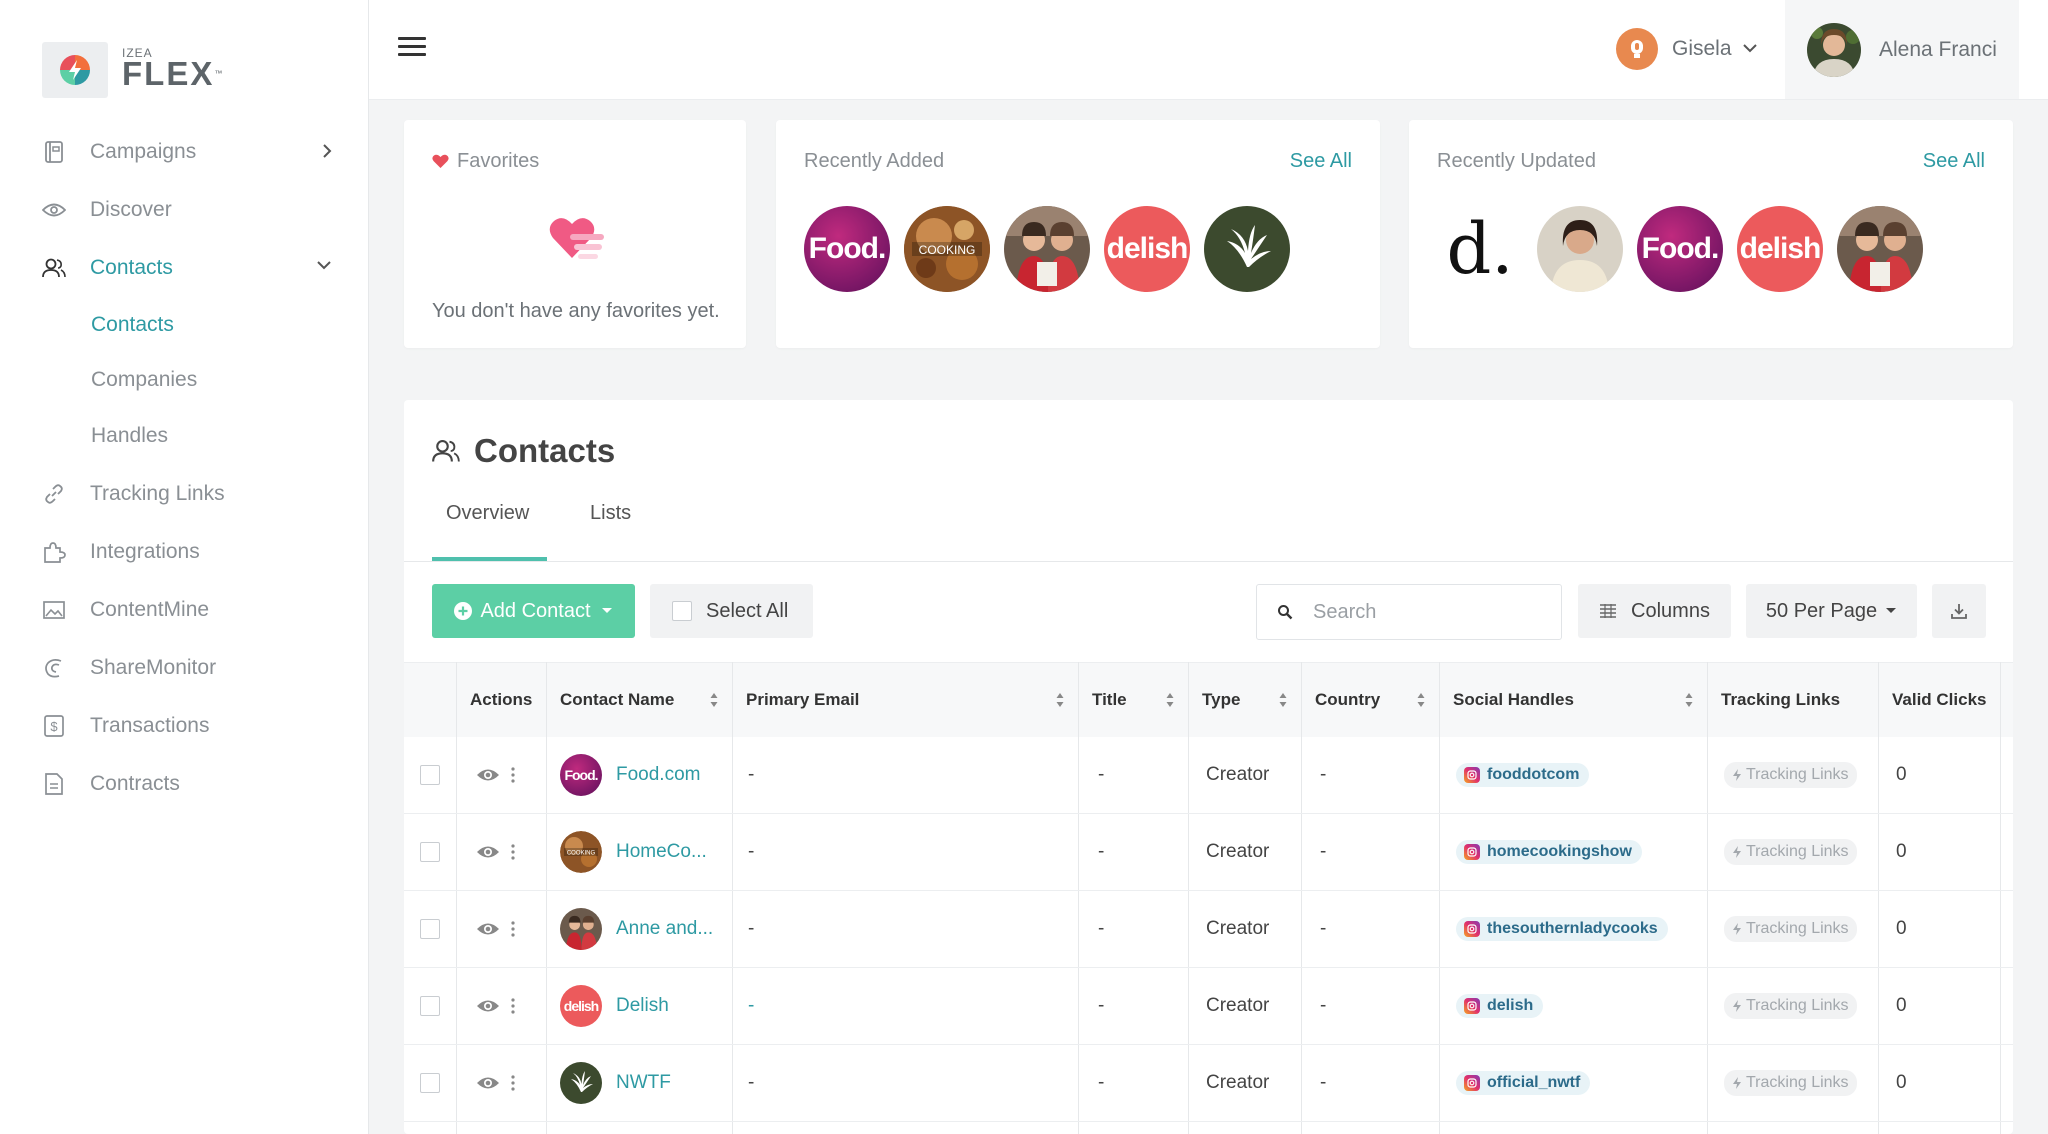  Describe the element at coordinates (129, 436) in the screenshot. I see `subnav-handles: Handles` at that location.